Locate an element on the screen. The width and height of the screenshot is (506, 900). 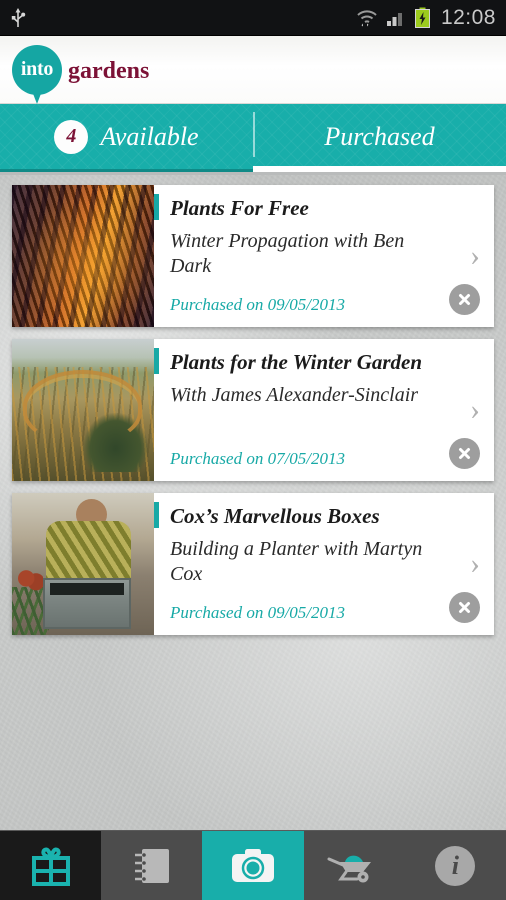
tab-bar: 4 Available Purchased is located at coordinates (253, 138).